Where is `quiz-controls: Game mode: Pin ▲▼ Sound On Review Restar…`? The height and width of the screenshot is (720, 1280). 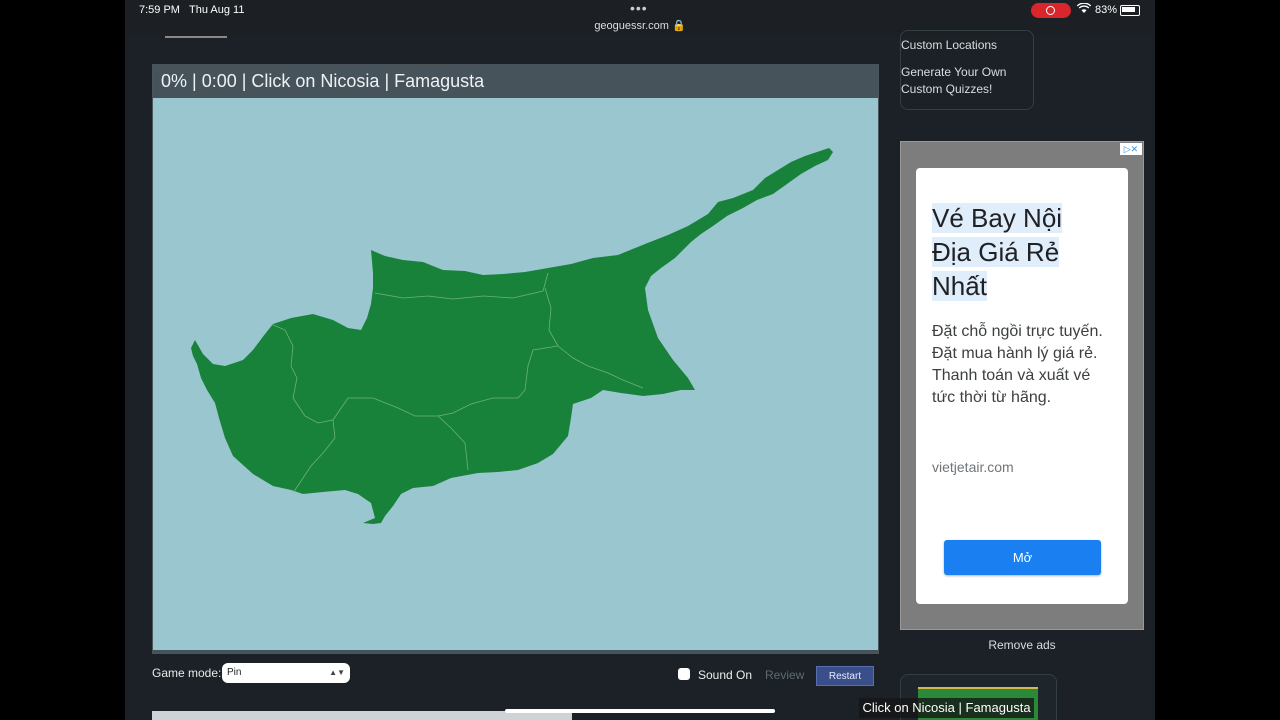 quiz-controls: Game mode: Pin ▲▼ Sound On Review Restar… is located at coordinates (517, 675).